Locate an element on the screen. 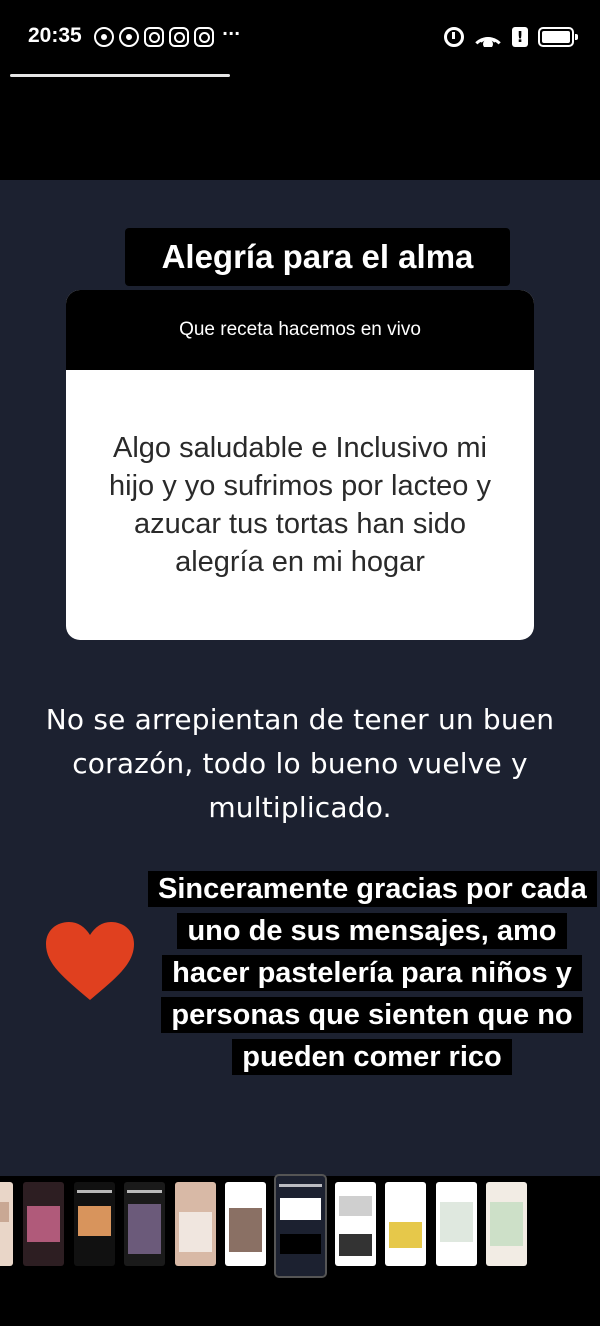 This screenshot has height=1326, width=600. whatsapp-icon is located at coordinates (129, 37).